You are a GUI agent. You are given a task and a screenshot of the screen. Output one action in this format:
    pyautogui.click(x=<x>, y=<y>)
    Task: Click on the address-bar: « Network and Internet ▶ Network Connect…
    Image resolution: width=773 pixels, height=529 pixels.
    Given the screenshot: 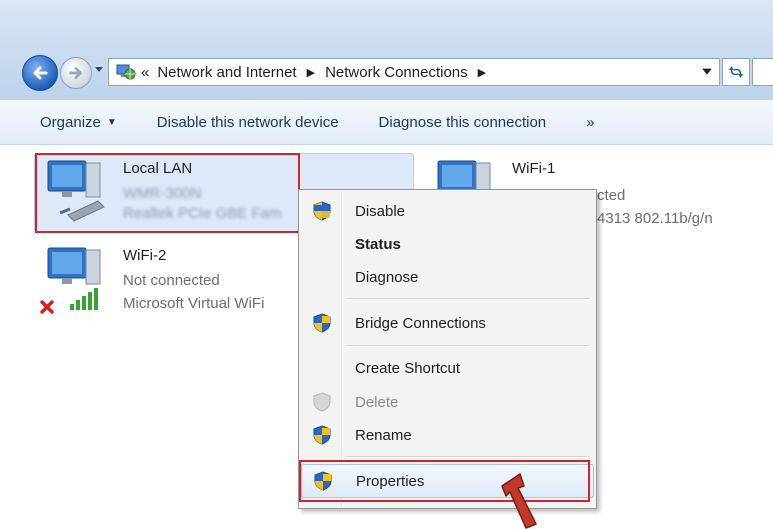 What is the action you would take?
    pyautogui.click(x=414, y=72)
    